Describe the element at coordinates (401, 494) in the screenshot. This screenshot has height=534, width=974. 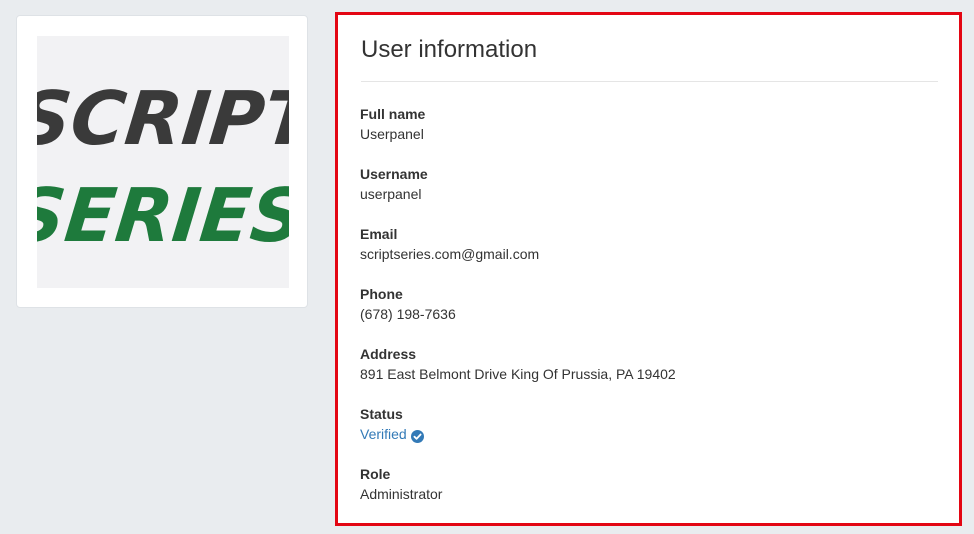
I see `role-value: Administrator` at that location.